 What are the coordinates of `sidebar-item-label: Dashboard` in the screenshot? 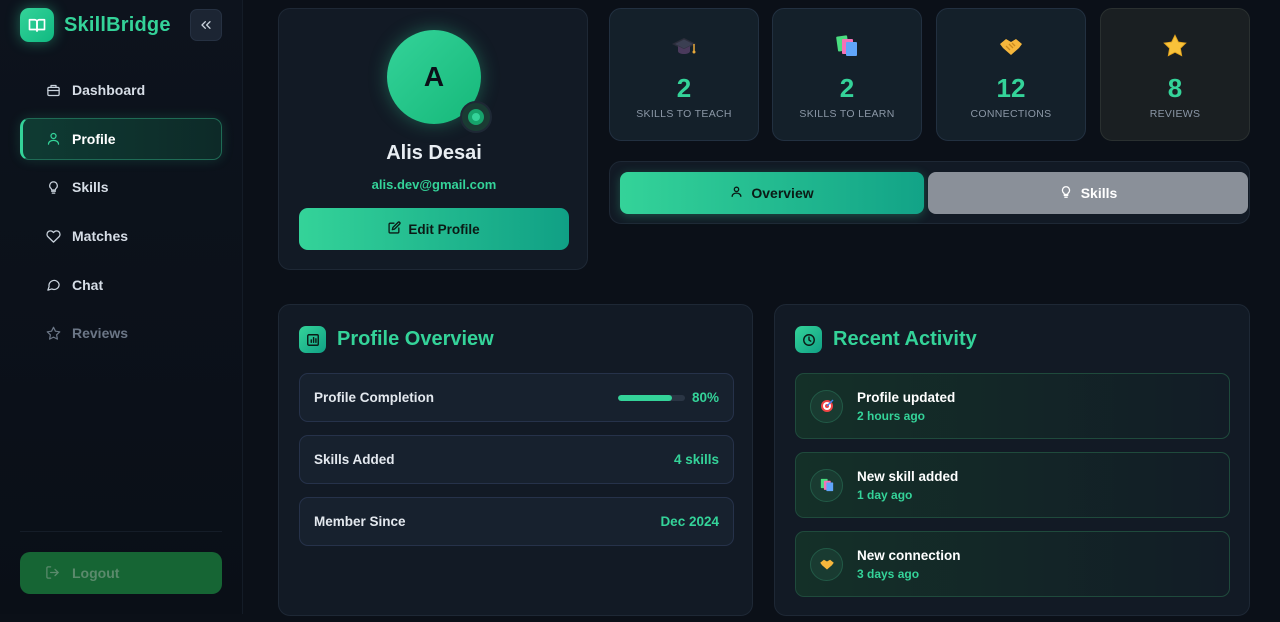 It's located at (109, 90).